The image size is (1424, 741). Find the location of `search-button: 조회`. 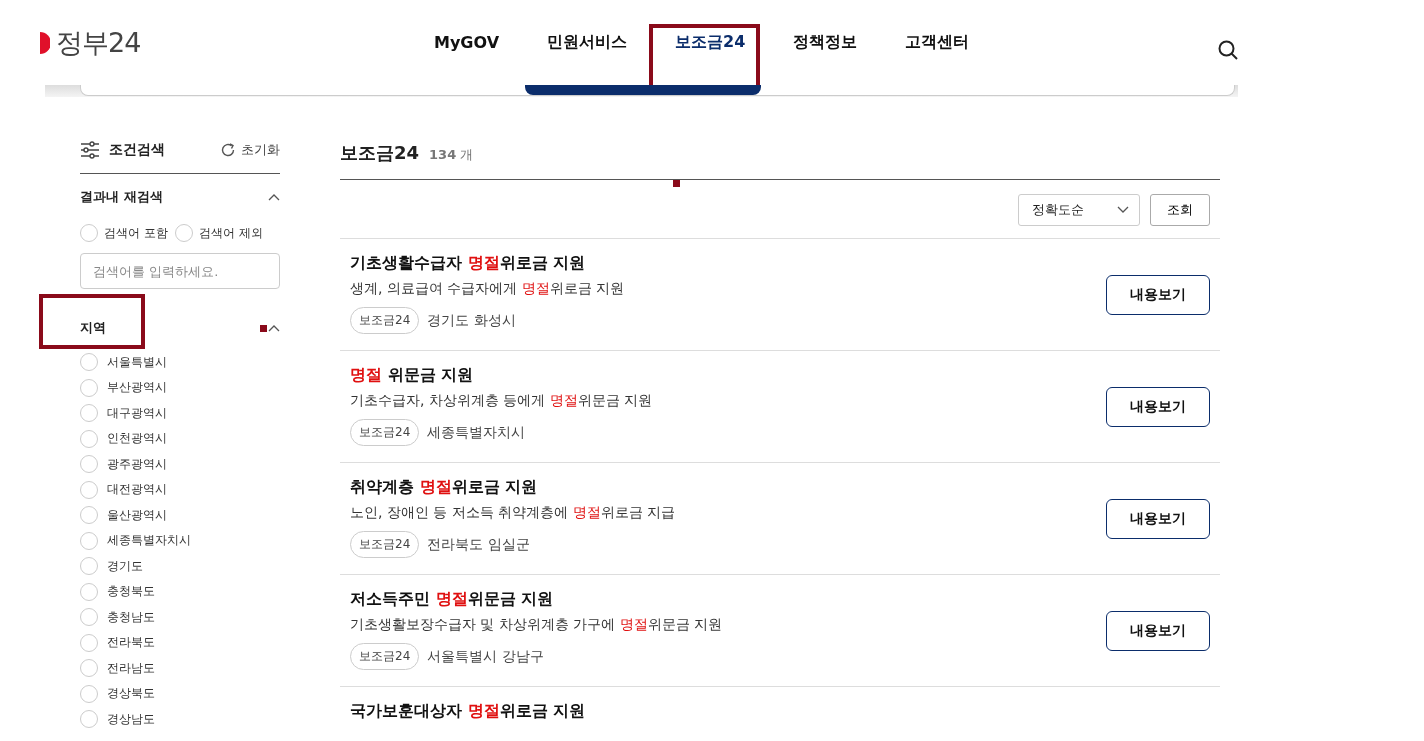

search-button: 조회 is located at coordinates (1180, 210).